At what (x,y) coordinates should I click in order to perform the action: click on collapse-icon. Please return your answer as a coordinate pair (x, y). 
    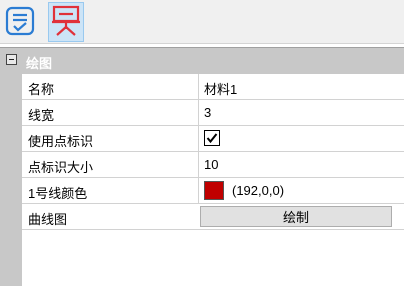
    Looking at the image, I should click on (11, 59).